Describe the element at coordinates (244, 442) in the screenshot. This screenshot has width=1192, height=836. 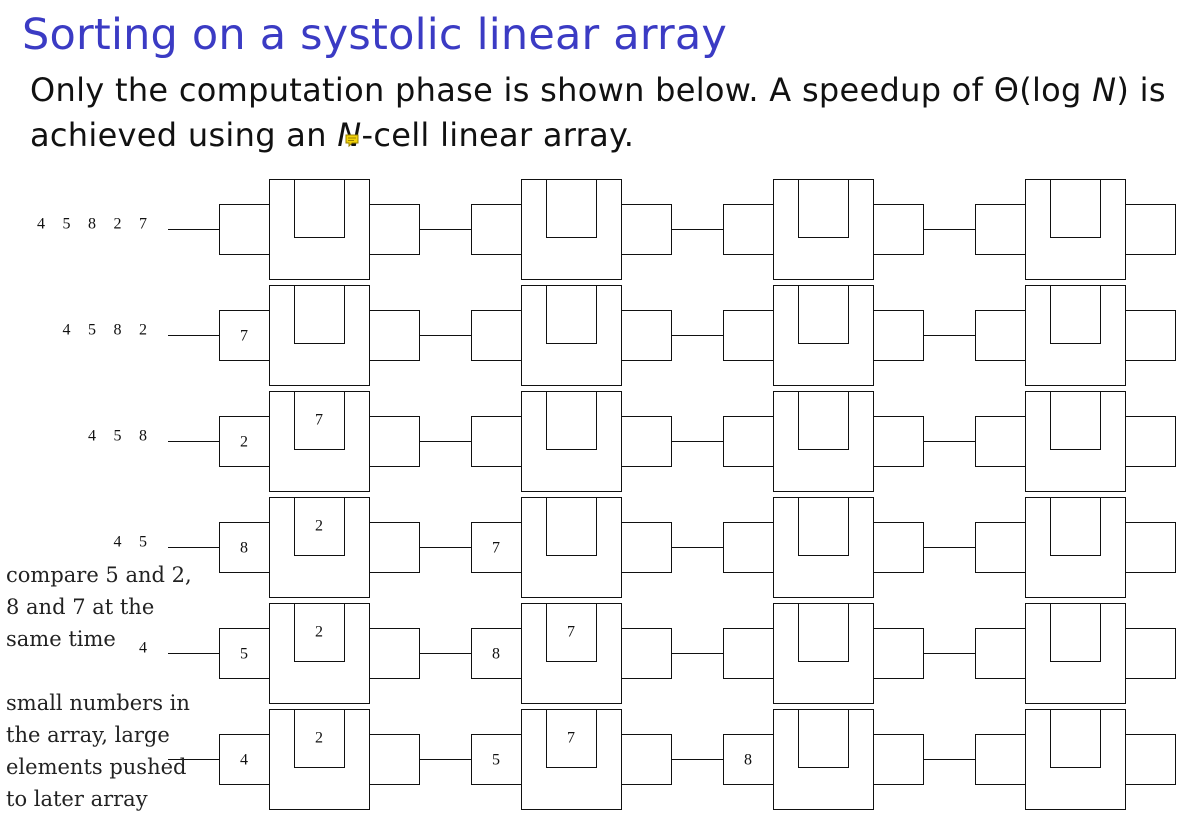
I see `left-register-value: 2` at that location.